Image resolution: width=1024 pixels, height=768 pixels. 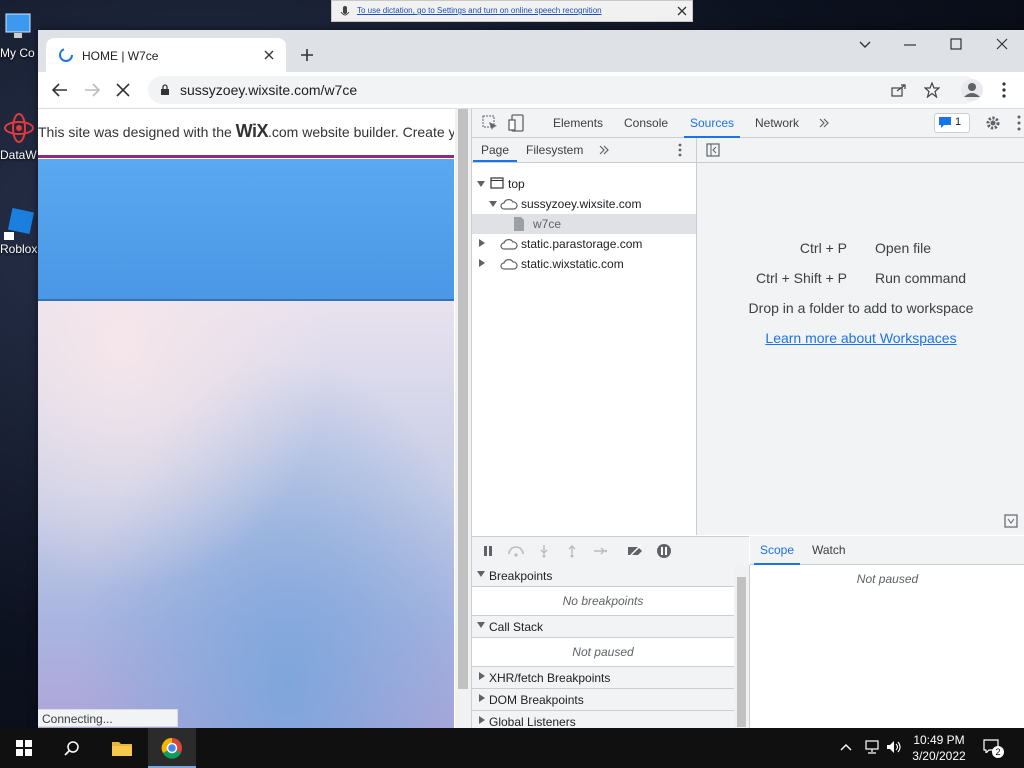 What do you see at coordinates (921, 278) in the screenshot?
I see `shortcut-action: Run command` at bounding box center [921, 278].